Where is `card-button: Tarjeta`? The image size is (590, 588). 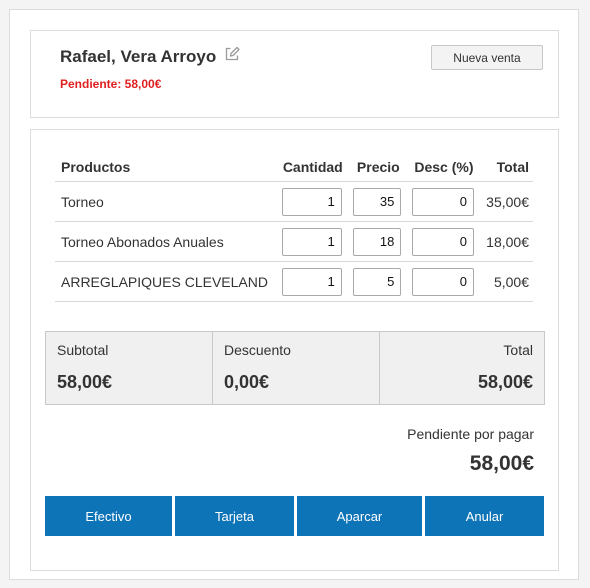 card-button: Tarjeta is located at coordinates (234, 516).